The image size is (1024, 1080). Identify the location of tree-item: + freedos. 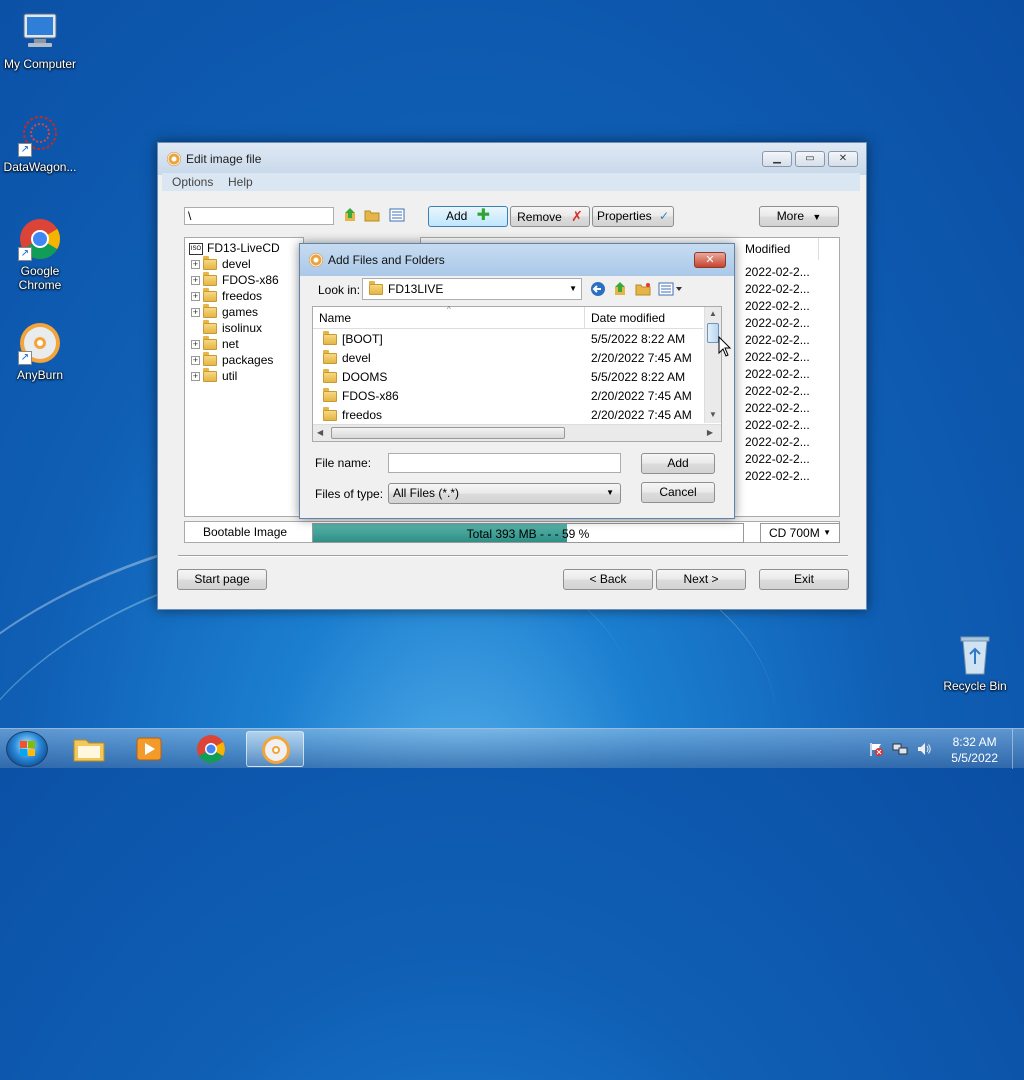
(226, 296).